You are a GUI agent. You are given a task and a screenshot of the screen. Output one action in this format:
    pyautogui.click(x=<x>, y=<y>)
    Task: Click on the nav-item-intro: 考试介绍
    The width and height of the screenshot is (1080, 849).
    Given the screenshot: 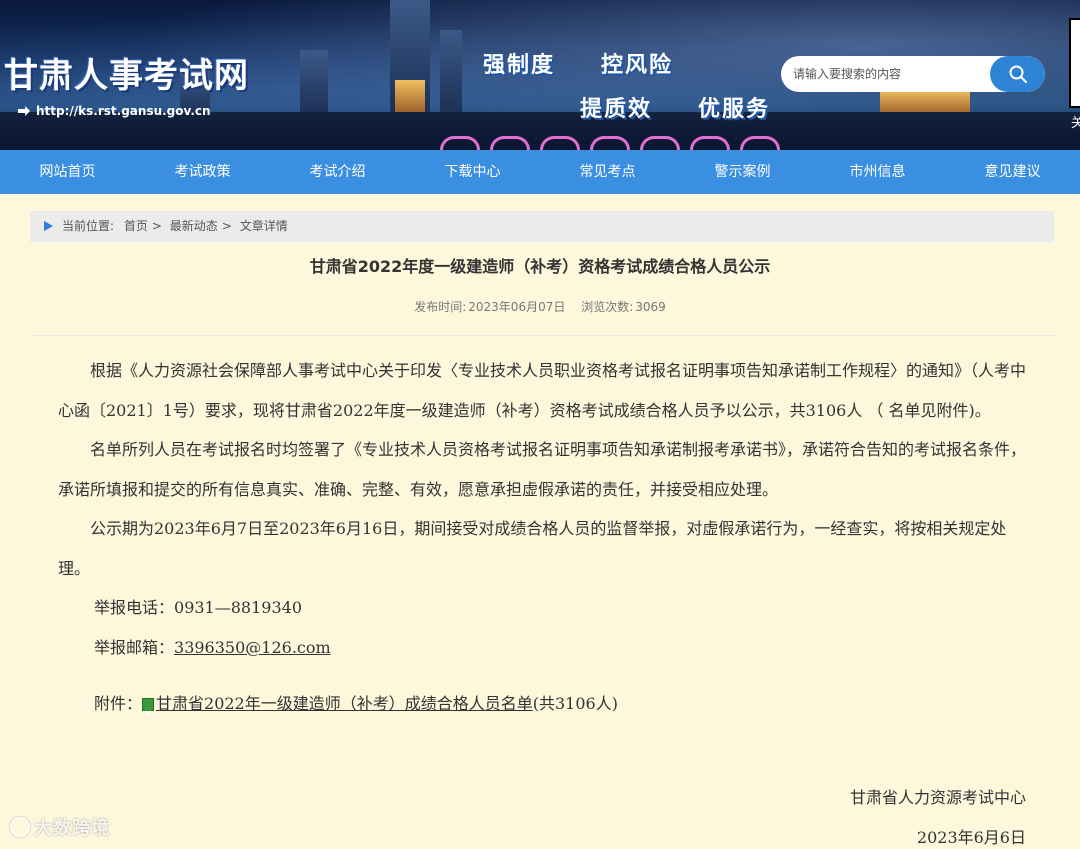 What is the action you would take?
    pyautogui.click(x=337, y=172)
    